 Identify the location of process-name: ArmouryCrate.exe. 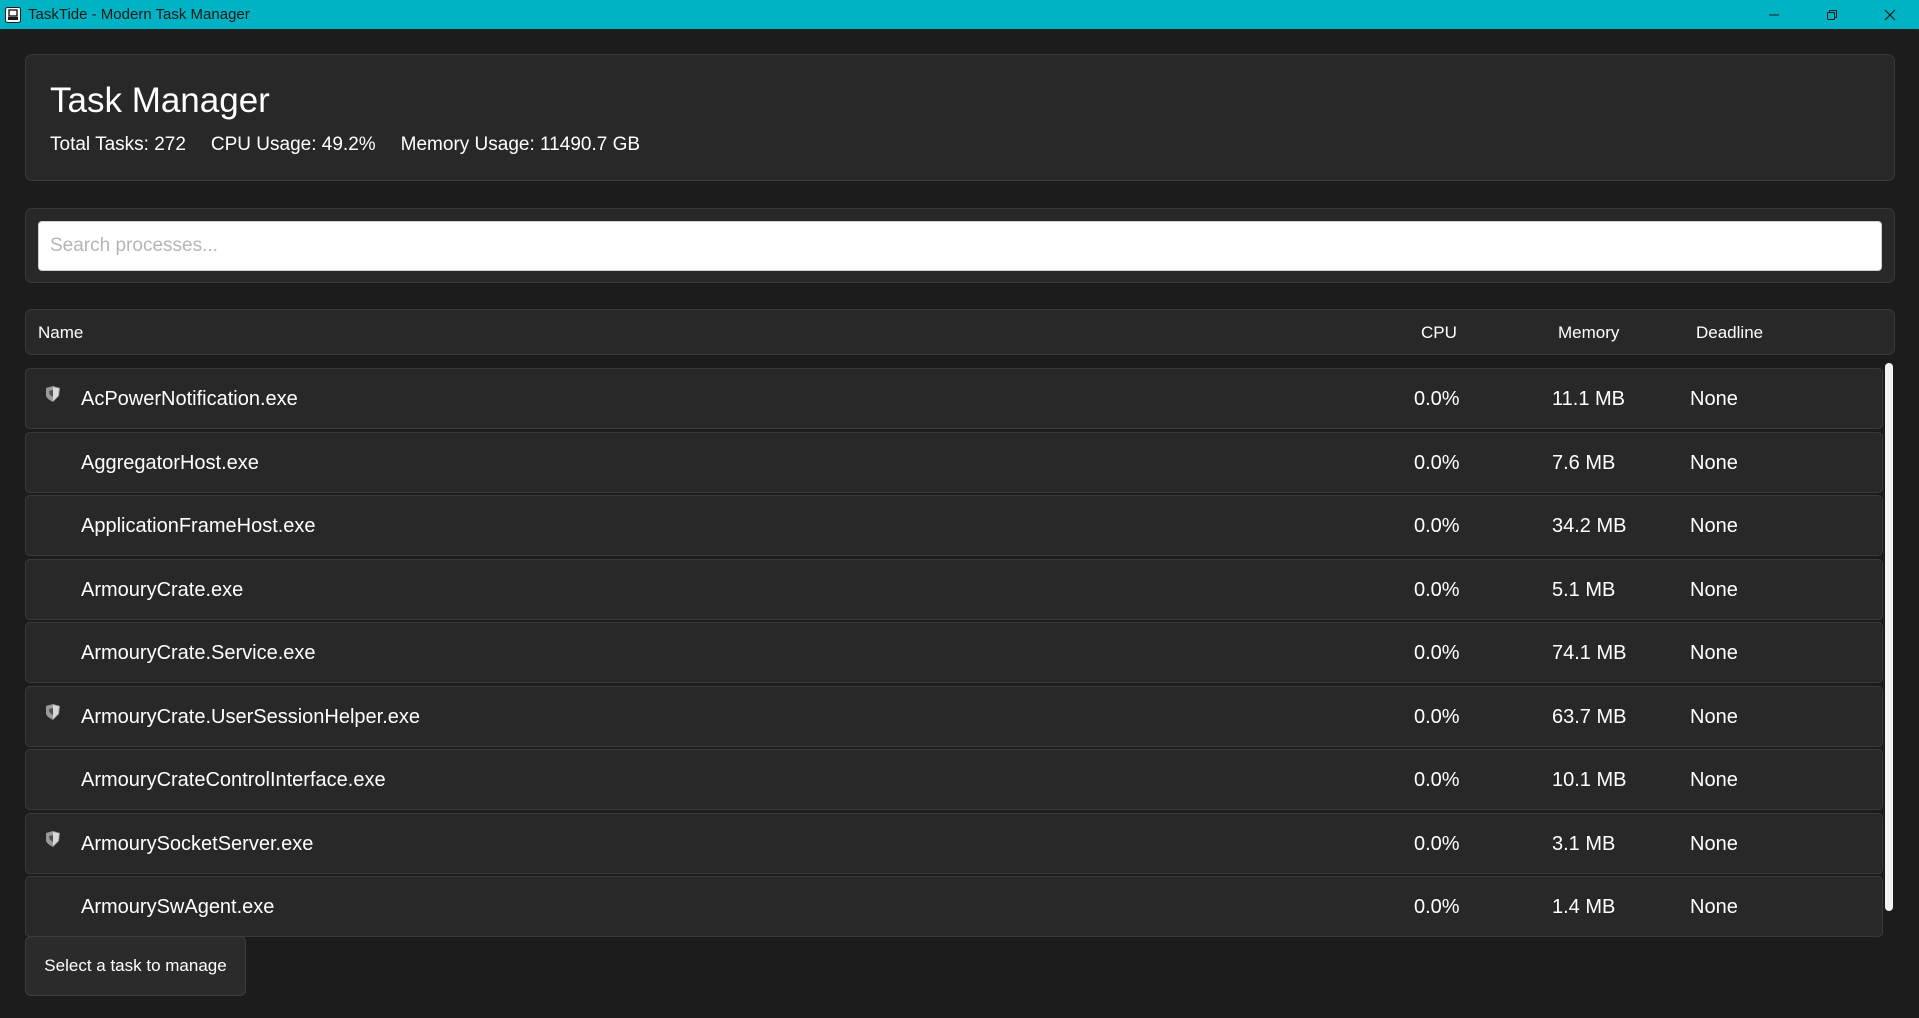
(162, 590).